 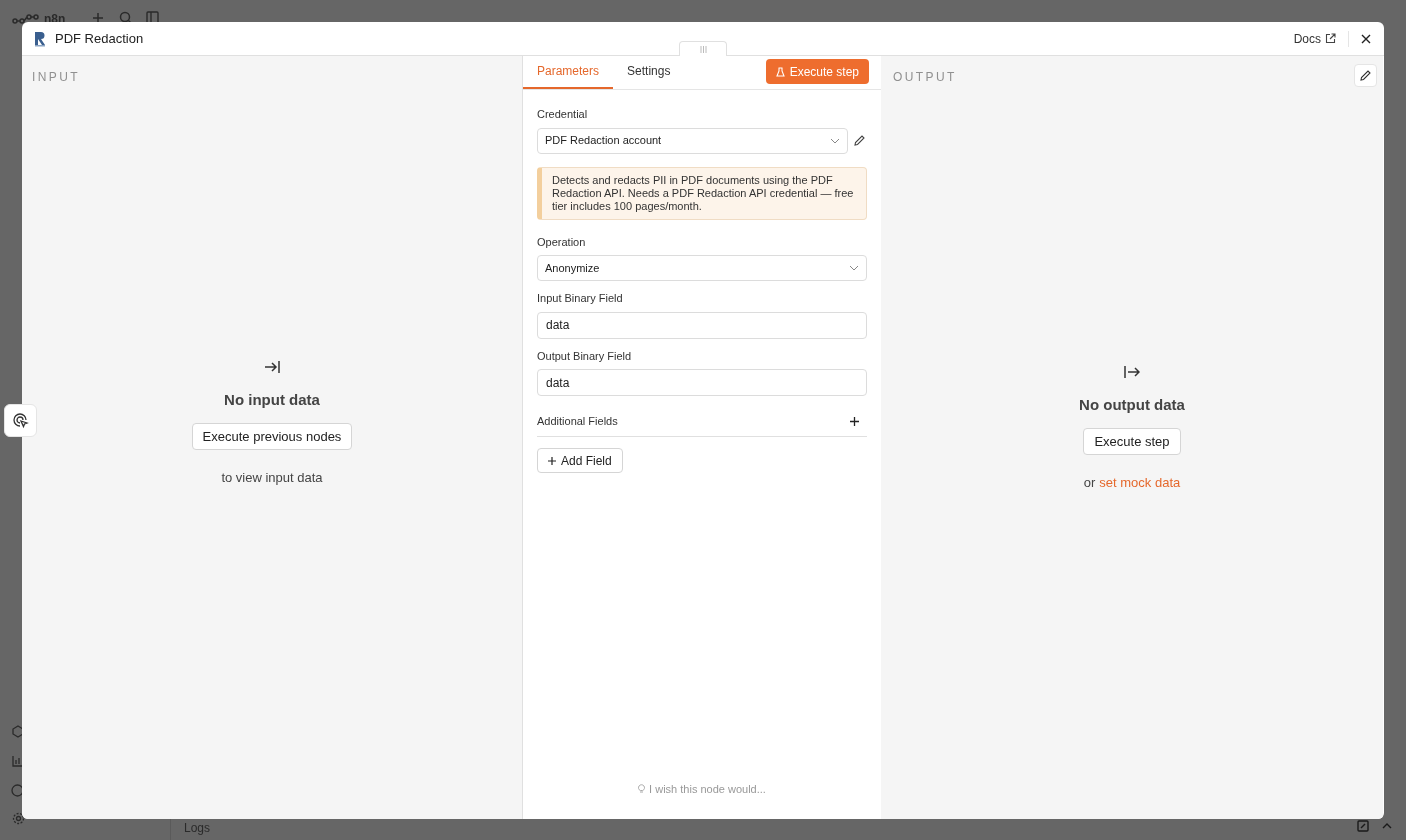 I want to click on panel-icon, so click(x=152, y=17).